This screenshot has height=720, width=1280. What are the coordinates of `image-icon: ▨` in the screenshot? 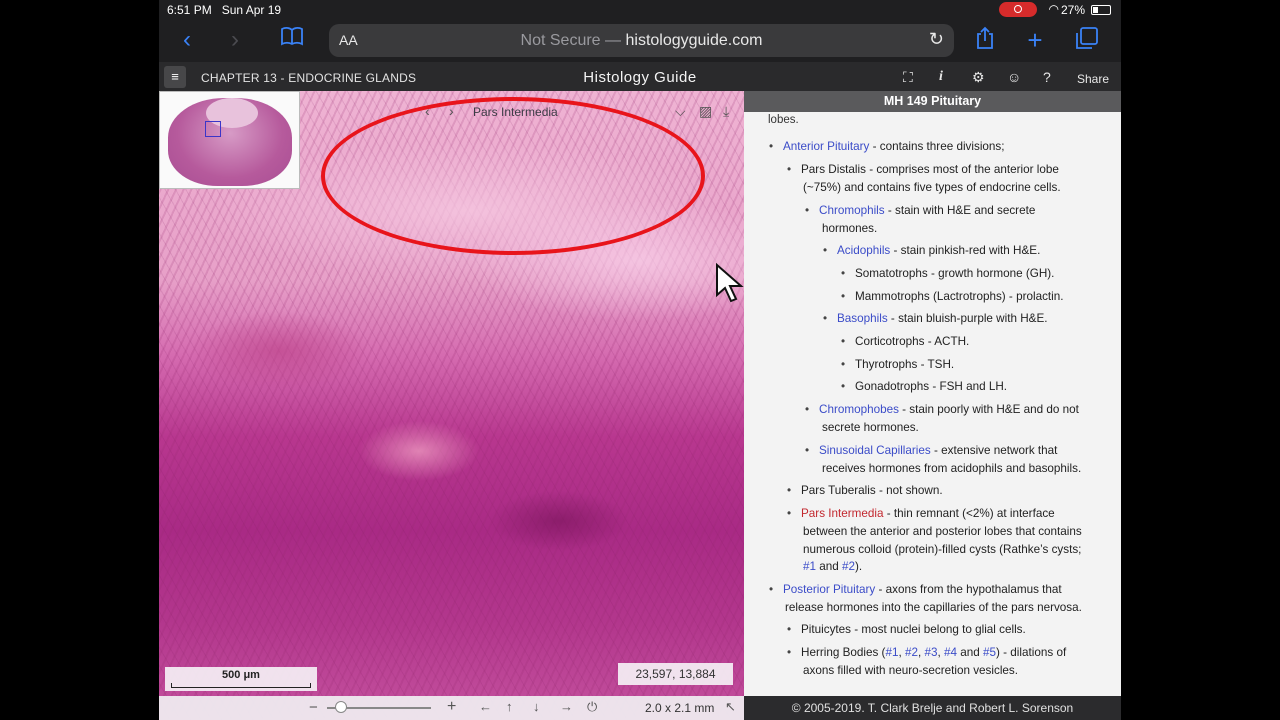 It's located at (705, 111).